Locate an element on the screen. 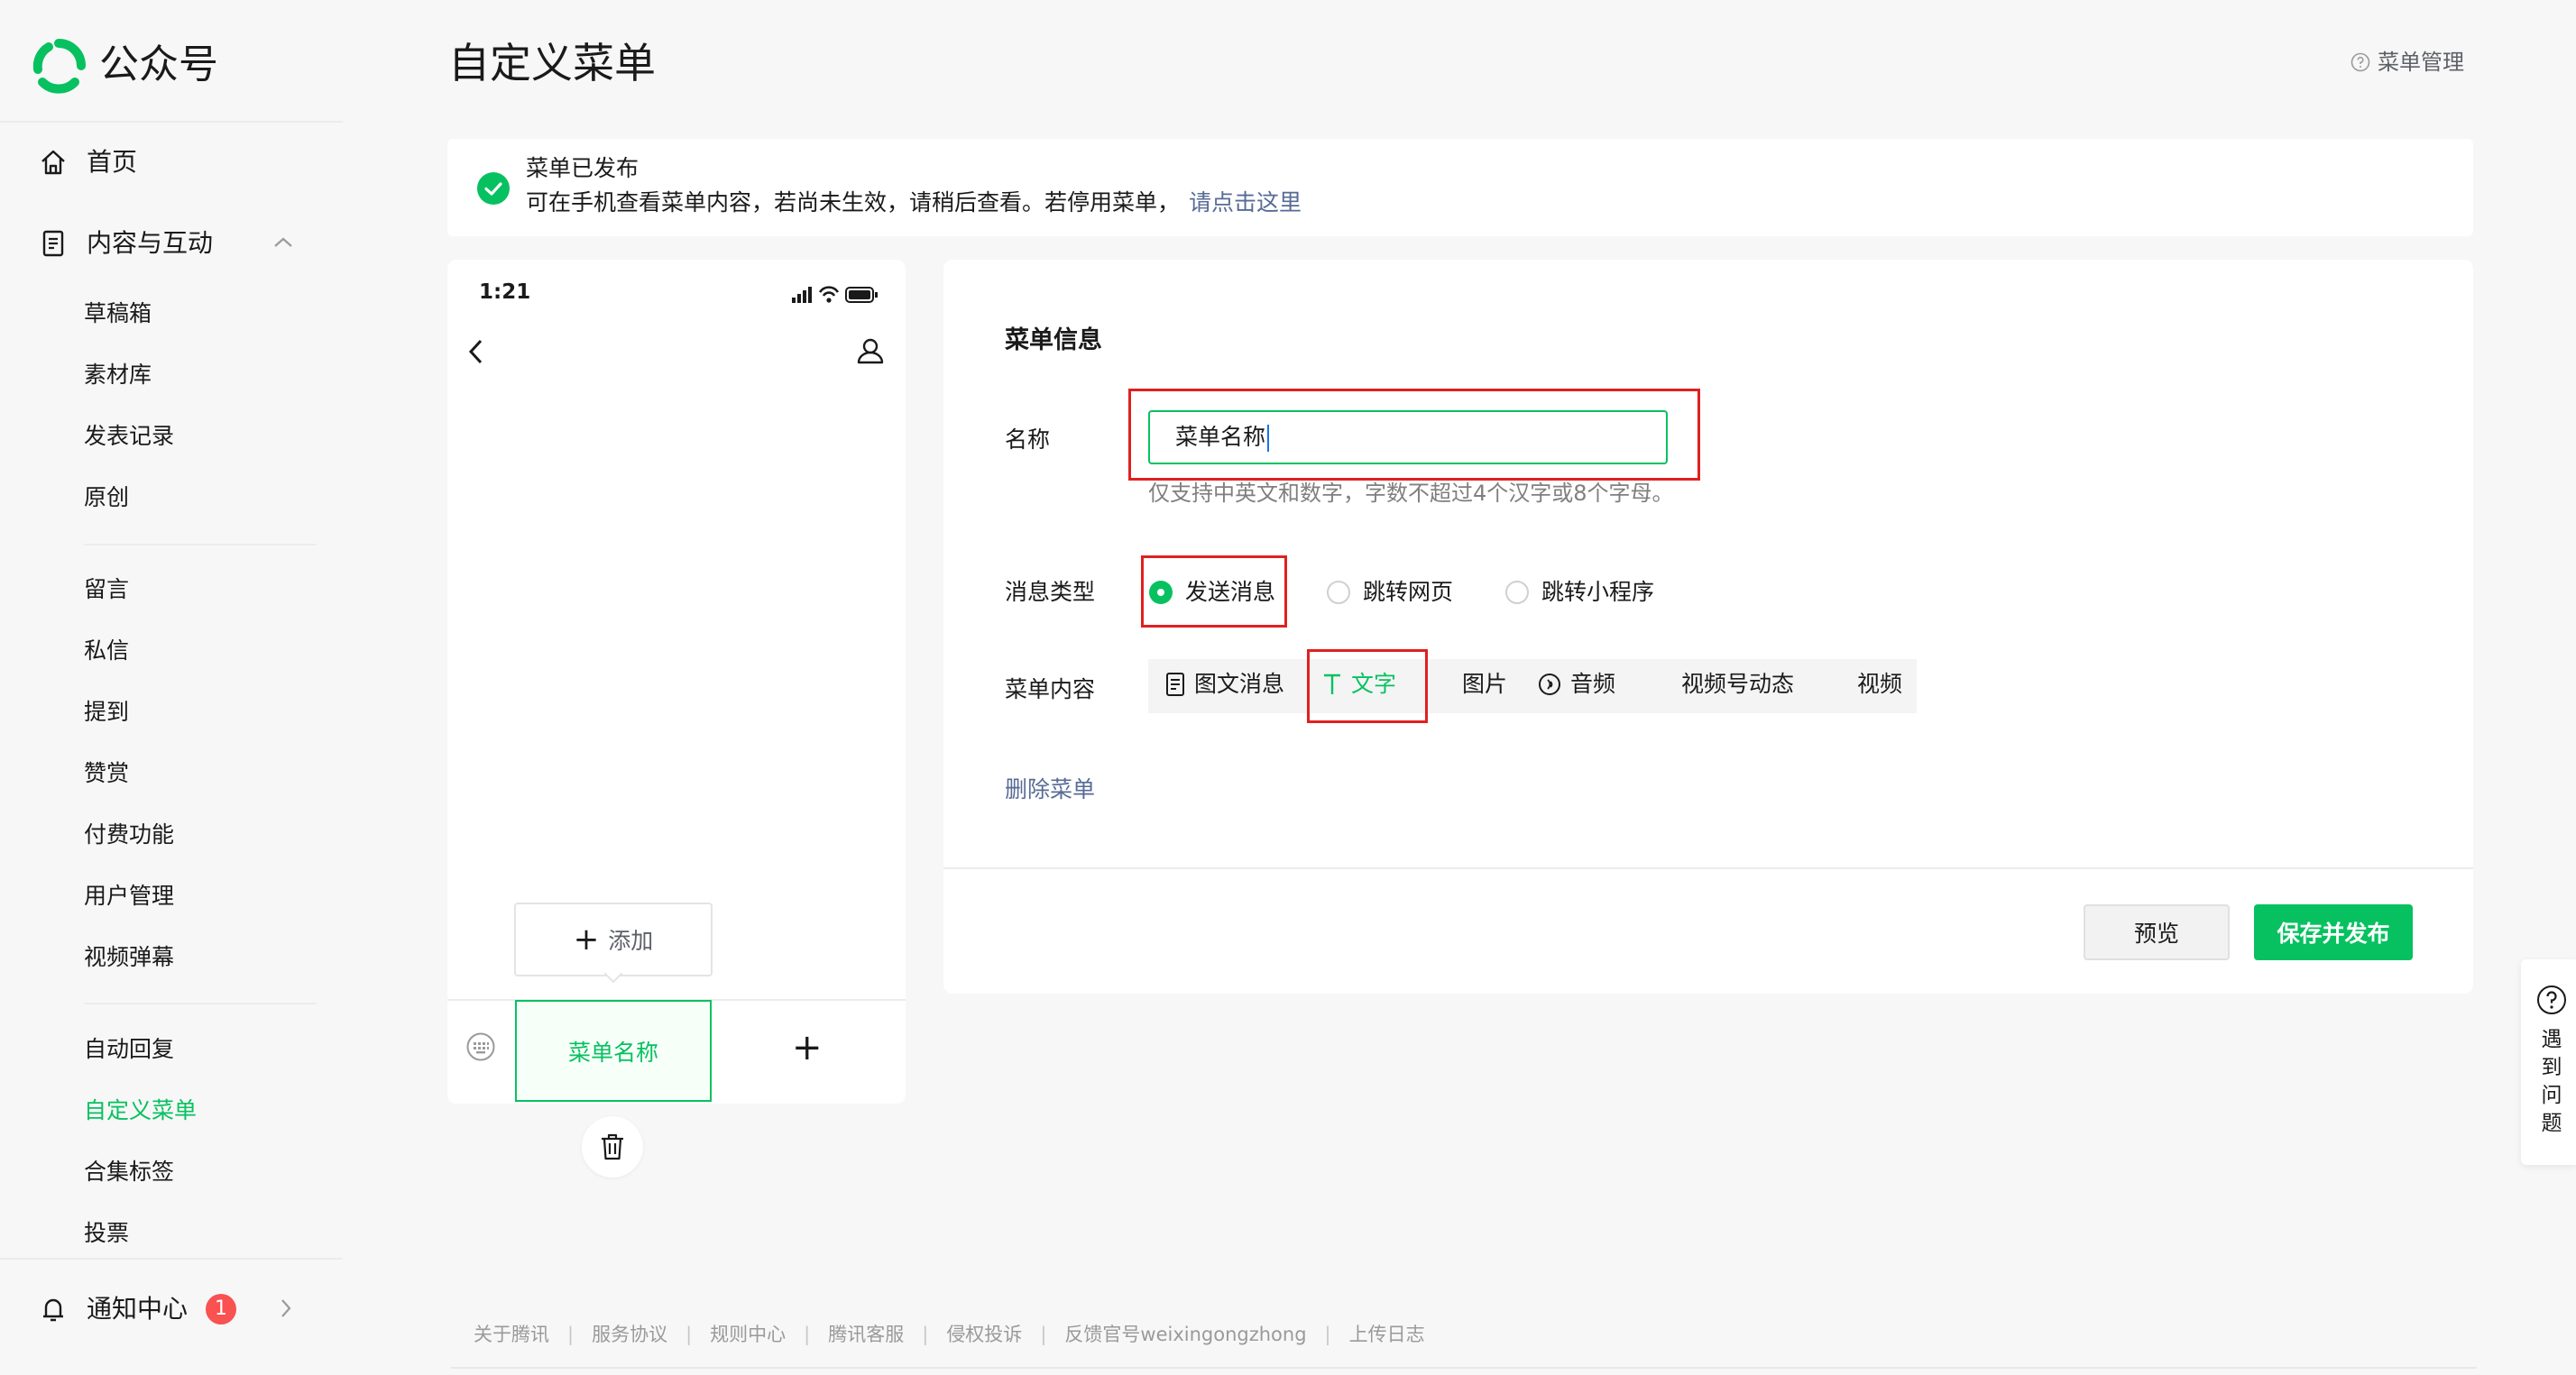 This screenshot has width=2576, height=1375. tab-label: 视频号动态 is located at coordinates (1738, 684).